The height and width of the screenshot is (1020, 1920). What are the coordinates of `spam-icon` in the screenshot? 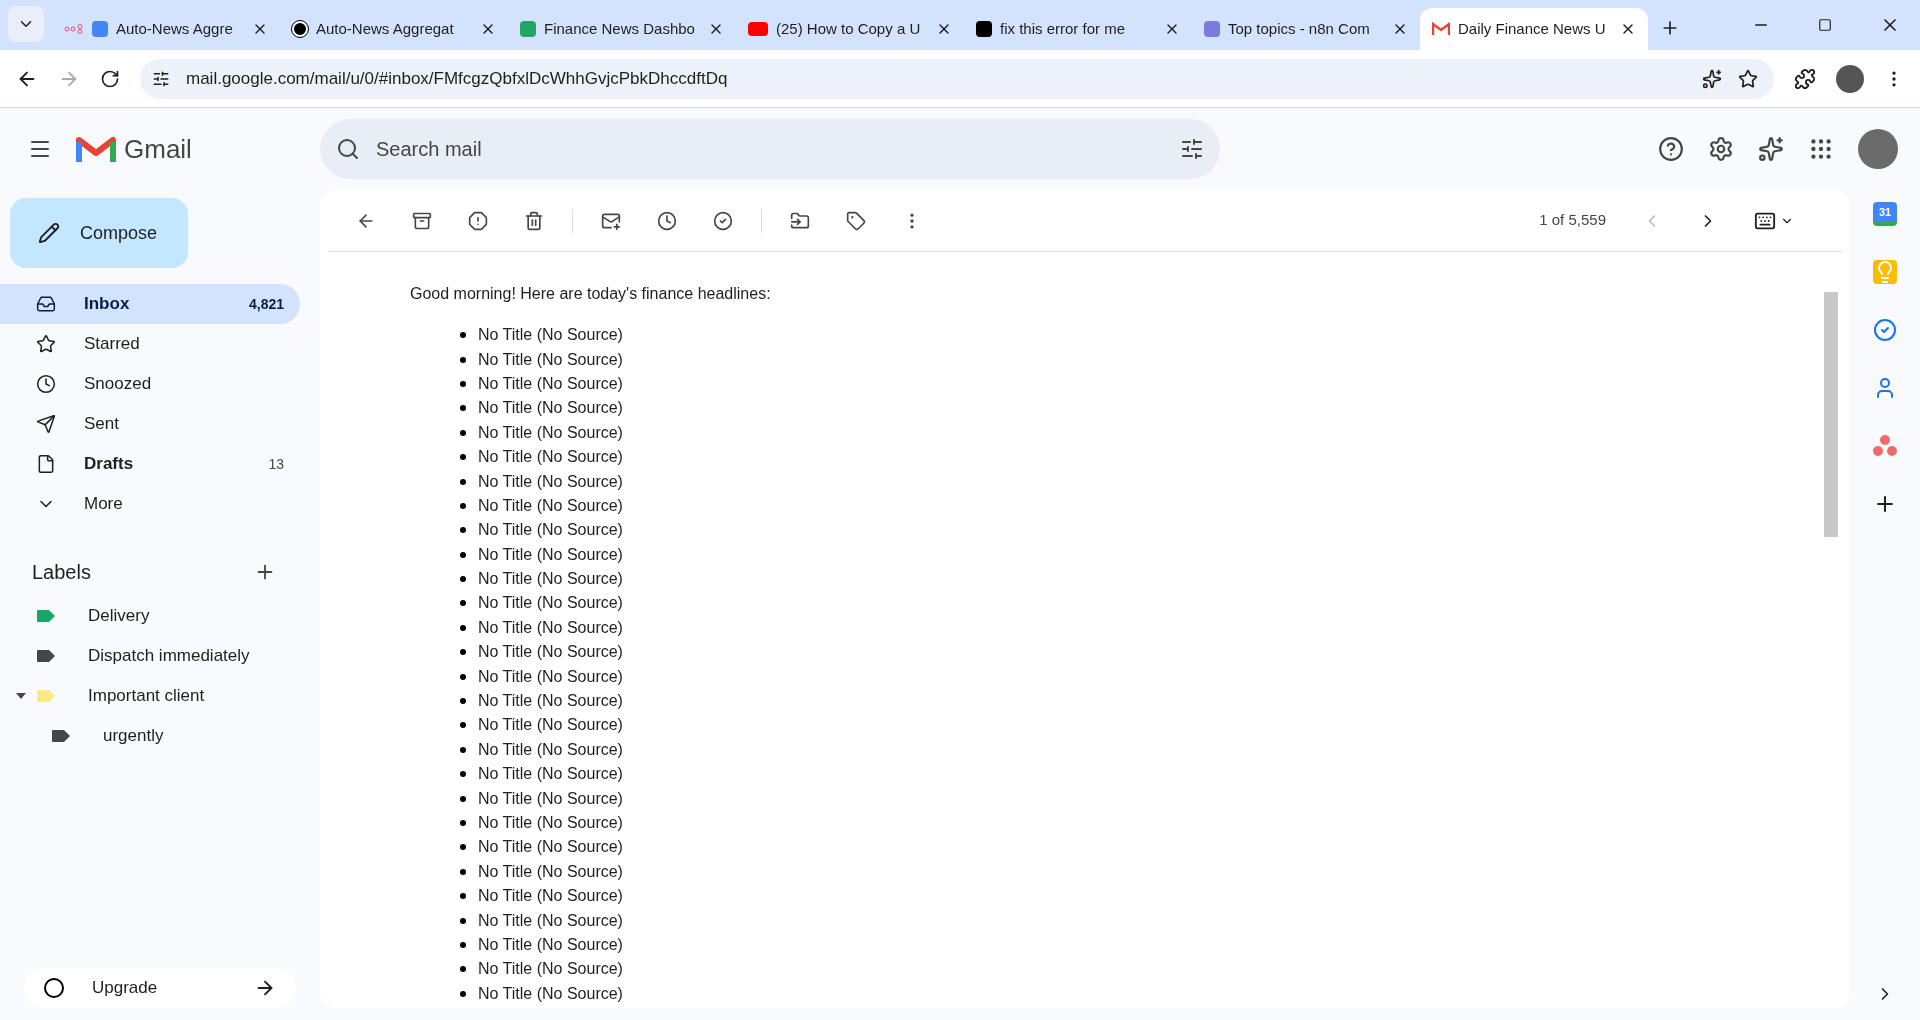 It's located at (478, 220).